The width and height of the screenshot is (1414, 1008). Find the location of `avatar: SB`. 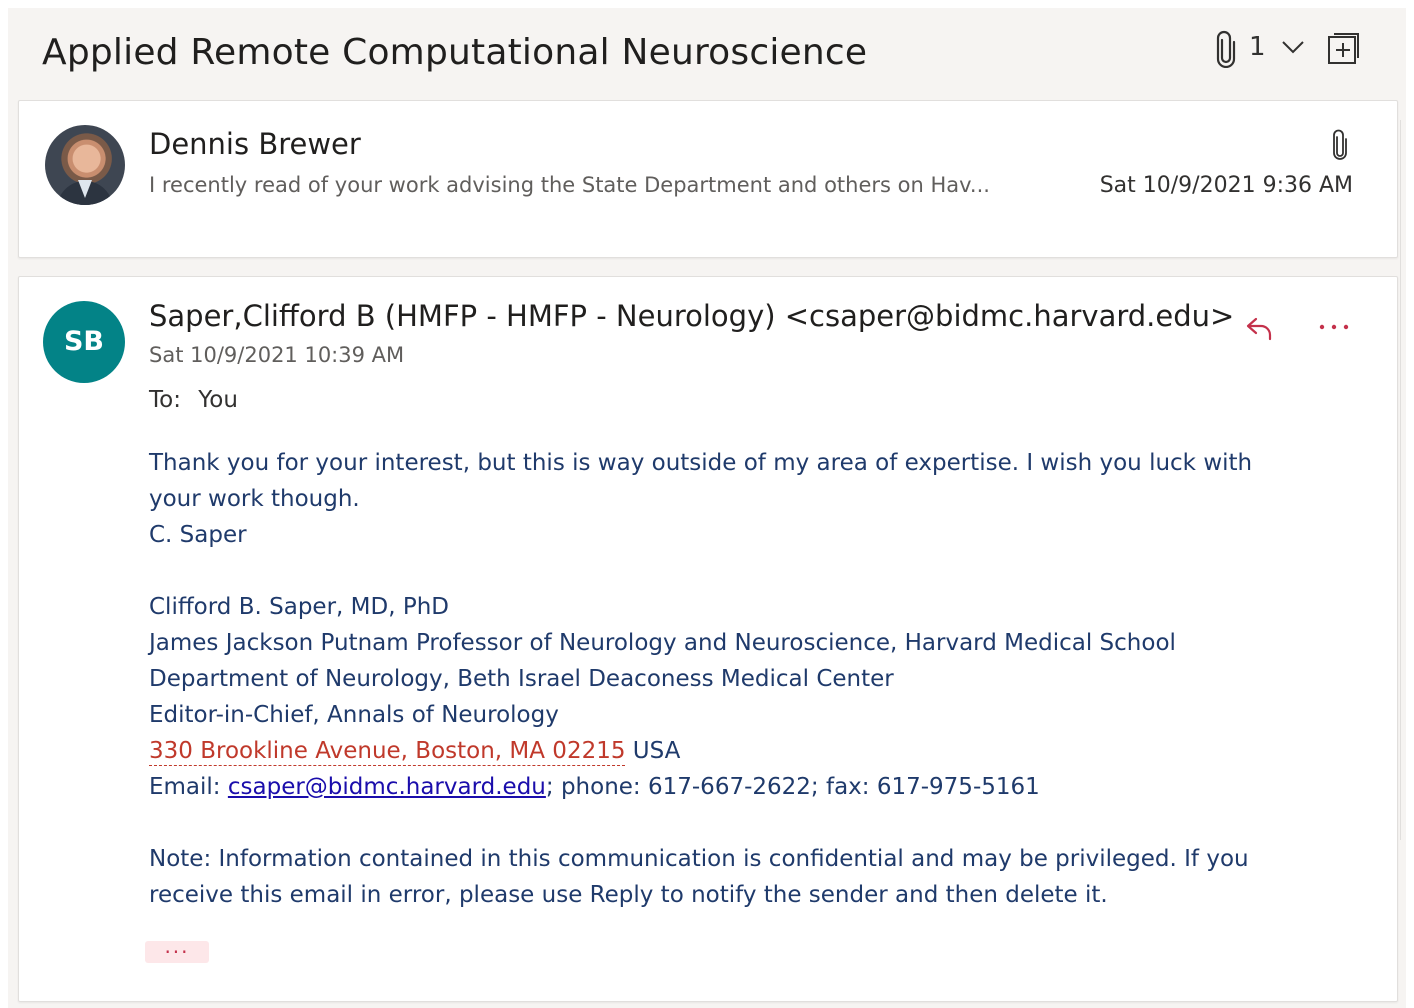

avatar: SB is located at coordinates (84, 342).